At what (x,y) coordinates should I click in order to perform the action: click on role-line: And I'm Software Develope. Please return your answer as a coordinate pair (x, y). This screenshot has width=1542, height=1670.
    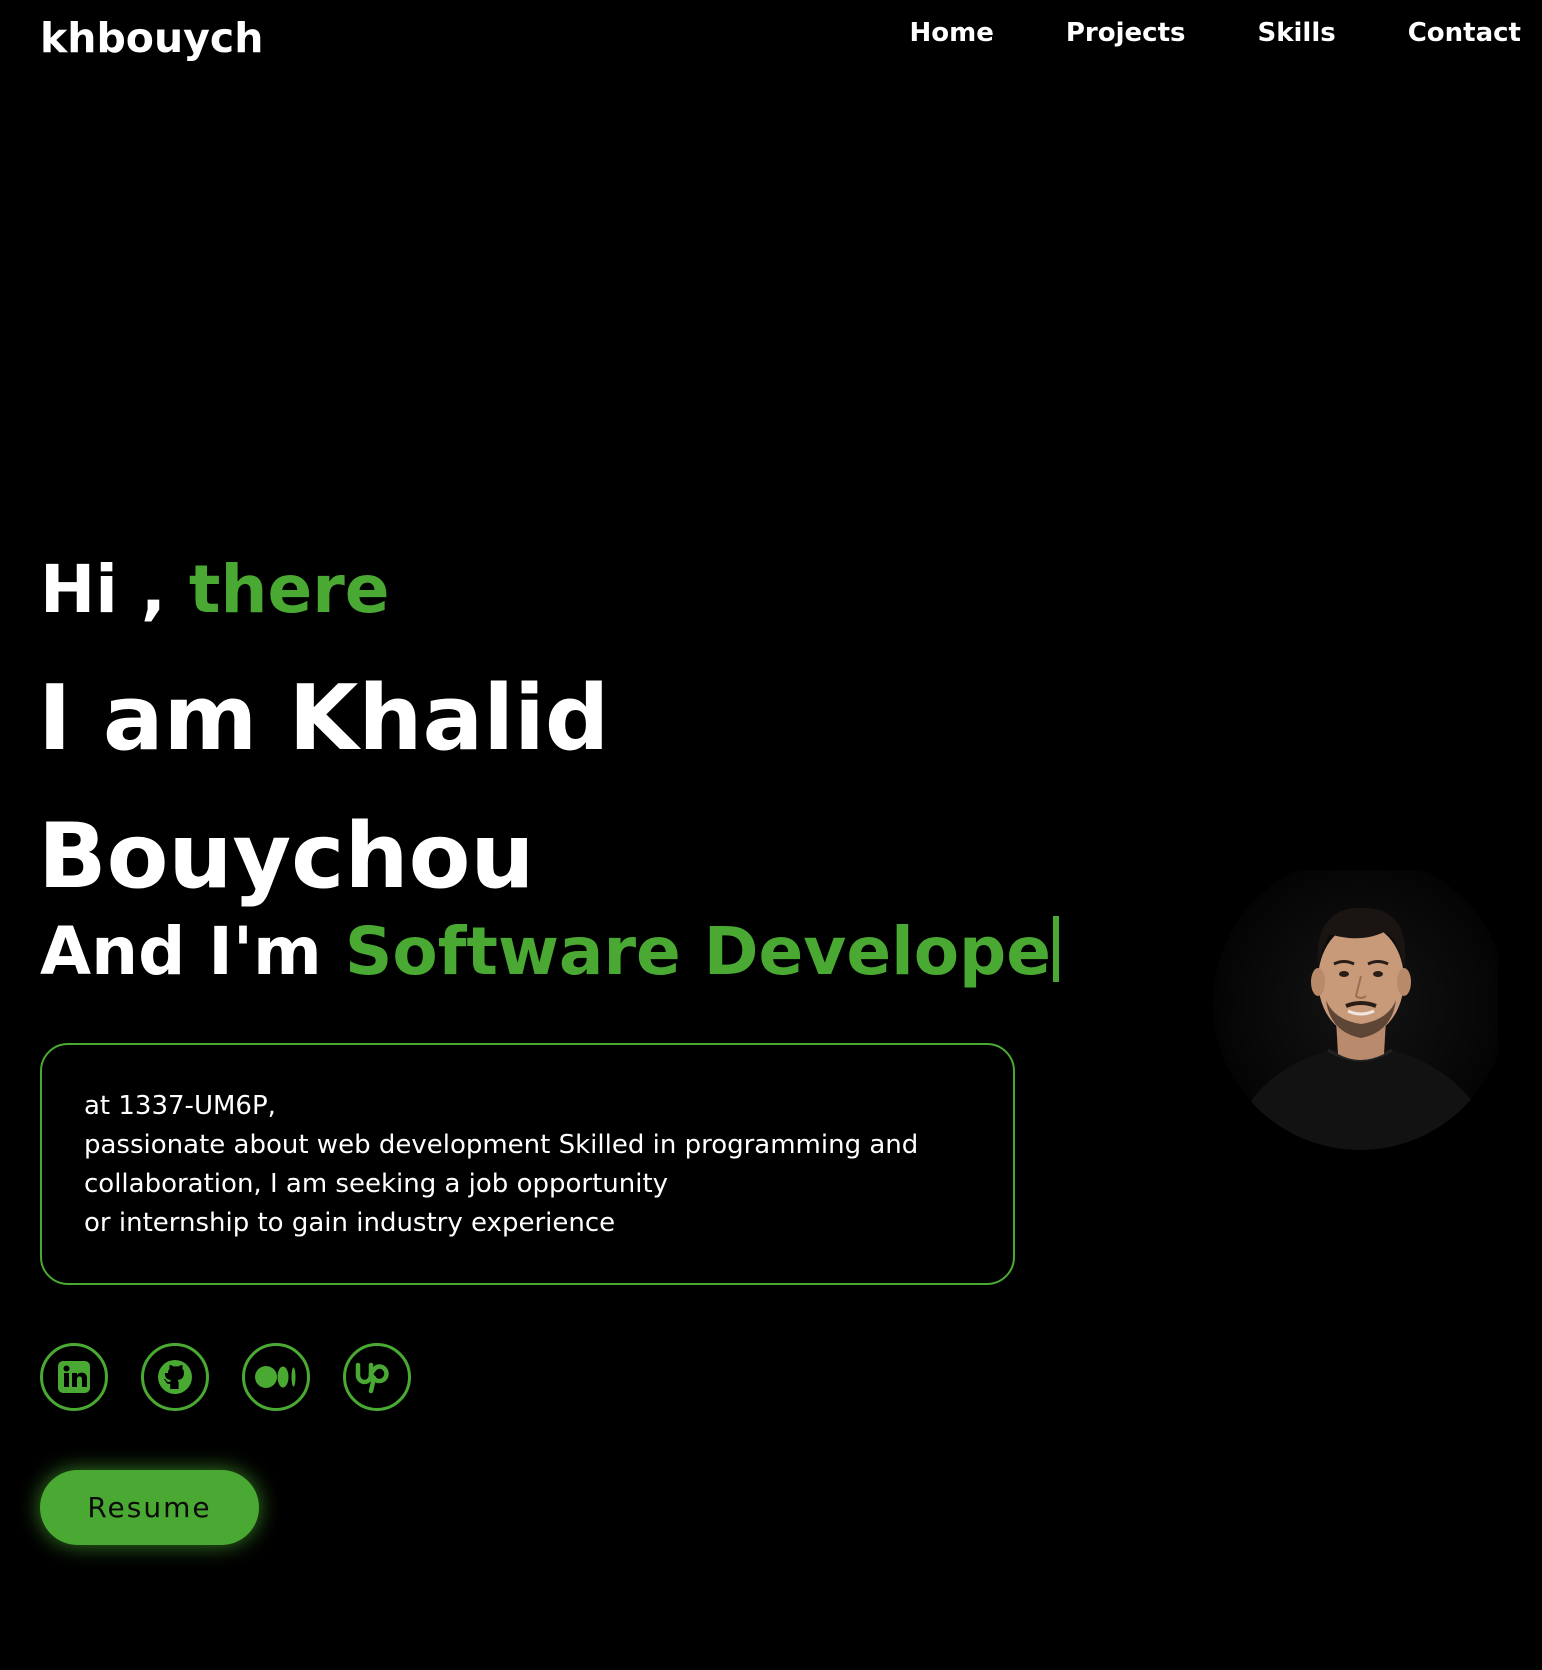
    Looking at the image, I should click on (550, 952).